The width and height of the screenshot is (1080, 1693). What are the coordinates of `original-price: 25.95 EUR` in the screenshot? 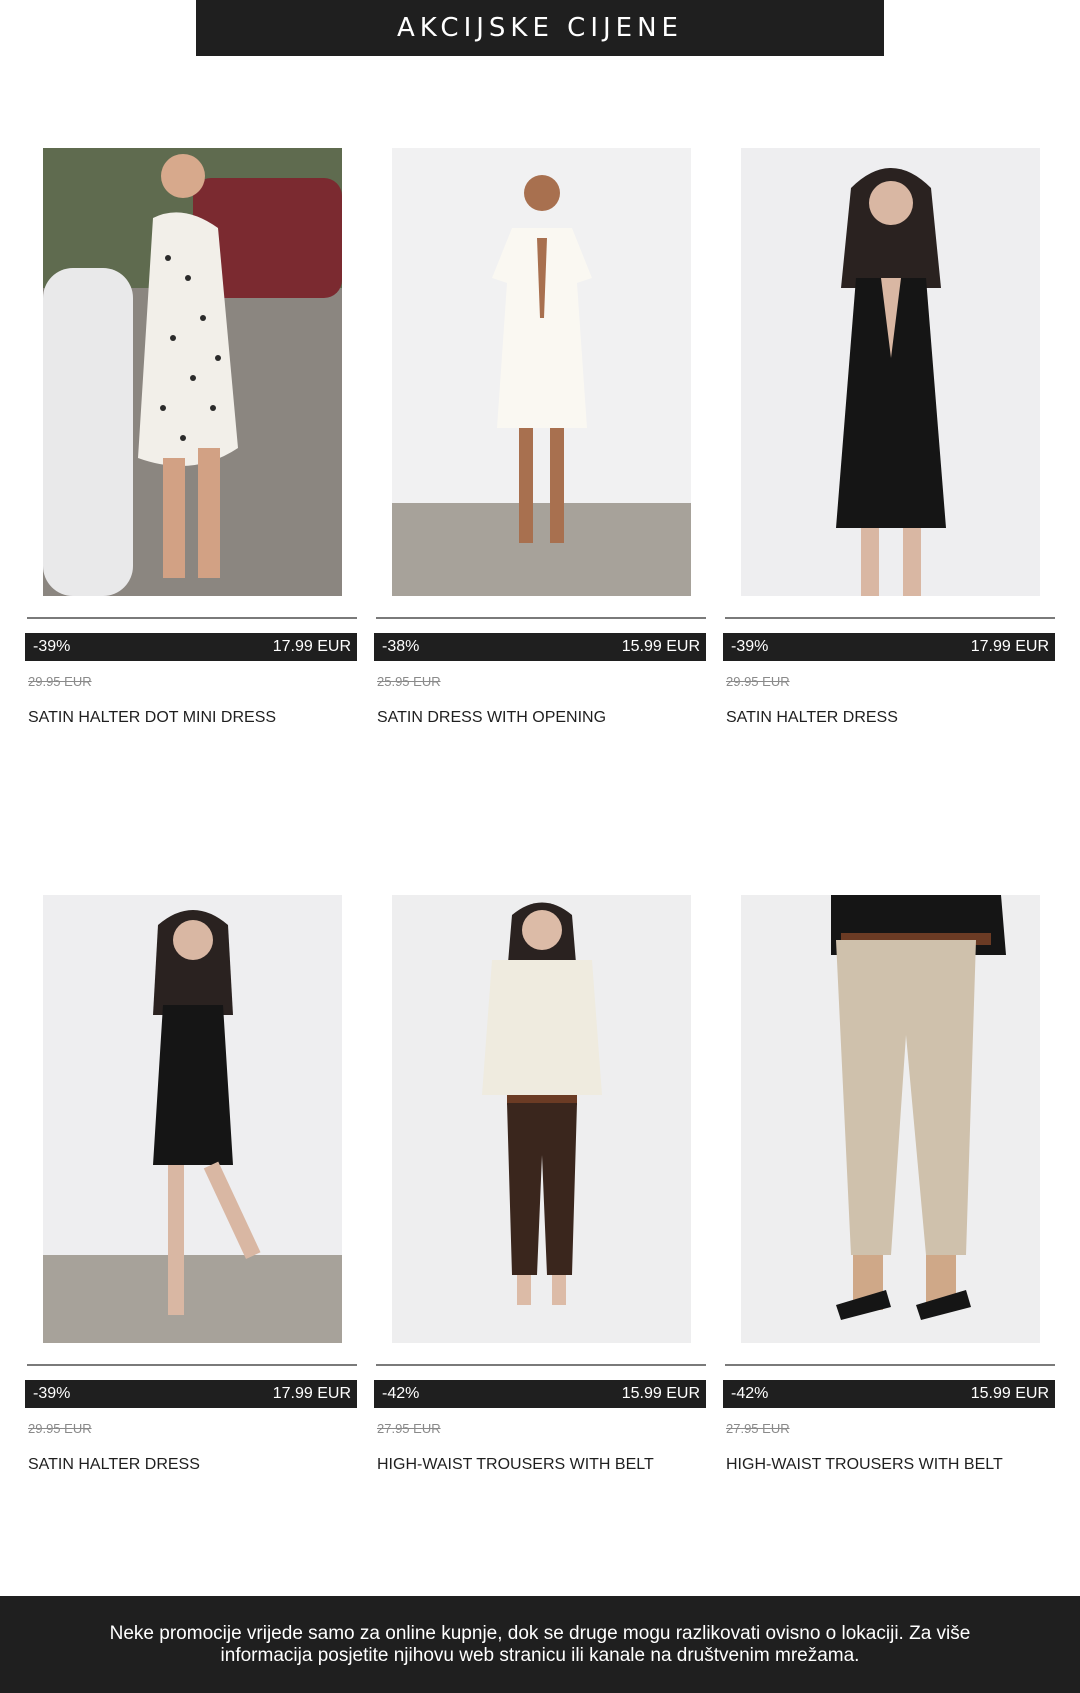 It's located at (409, 681).